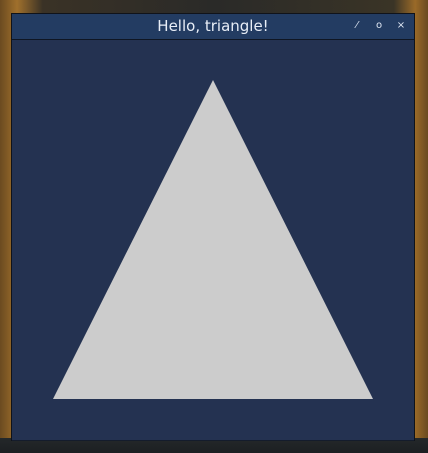  I want to click on close-icon: ×, so click(401, 25).